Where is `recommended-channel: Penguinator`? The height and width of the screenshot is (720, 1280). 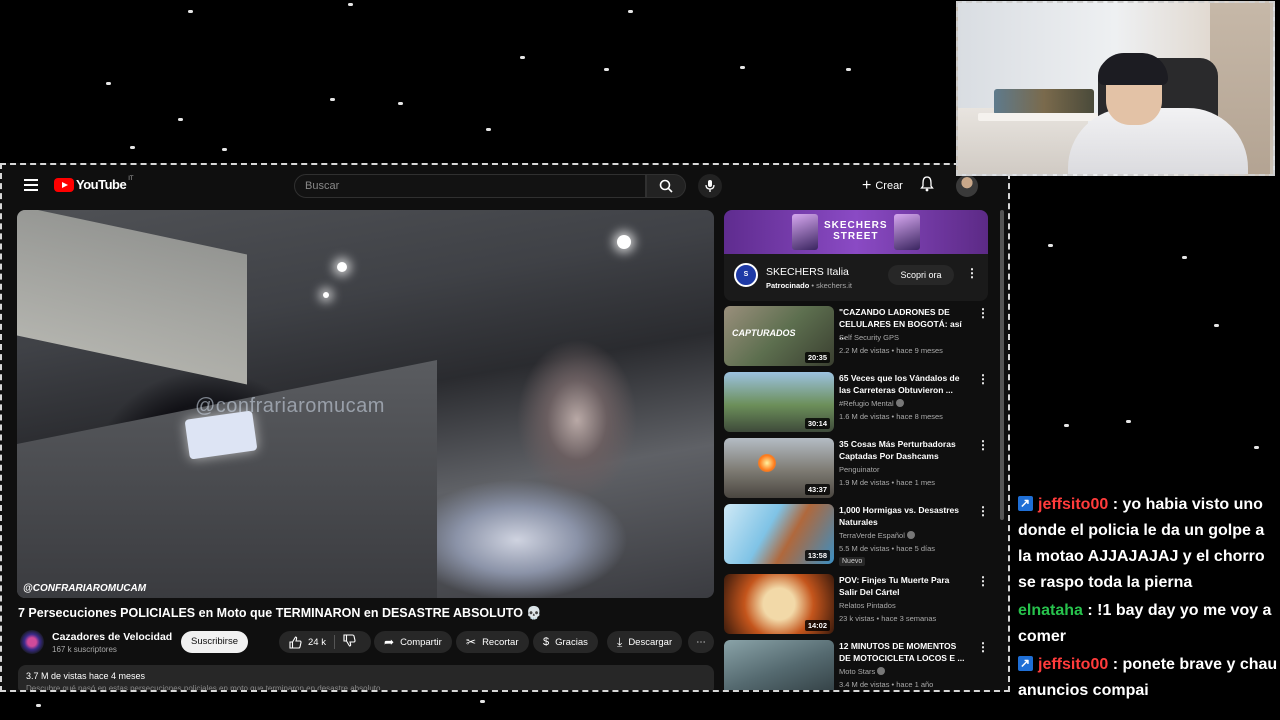
recommended-channel: Penguinator is located at coordinates (859, 469).